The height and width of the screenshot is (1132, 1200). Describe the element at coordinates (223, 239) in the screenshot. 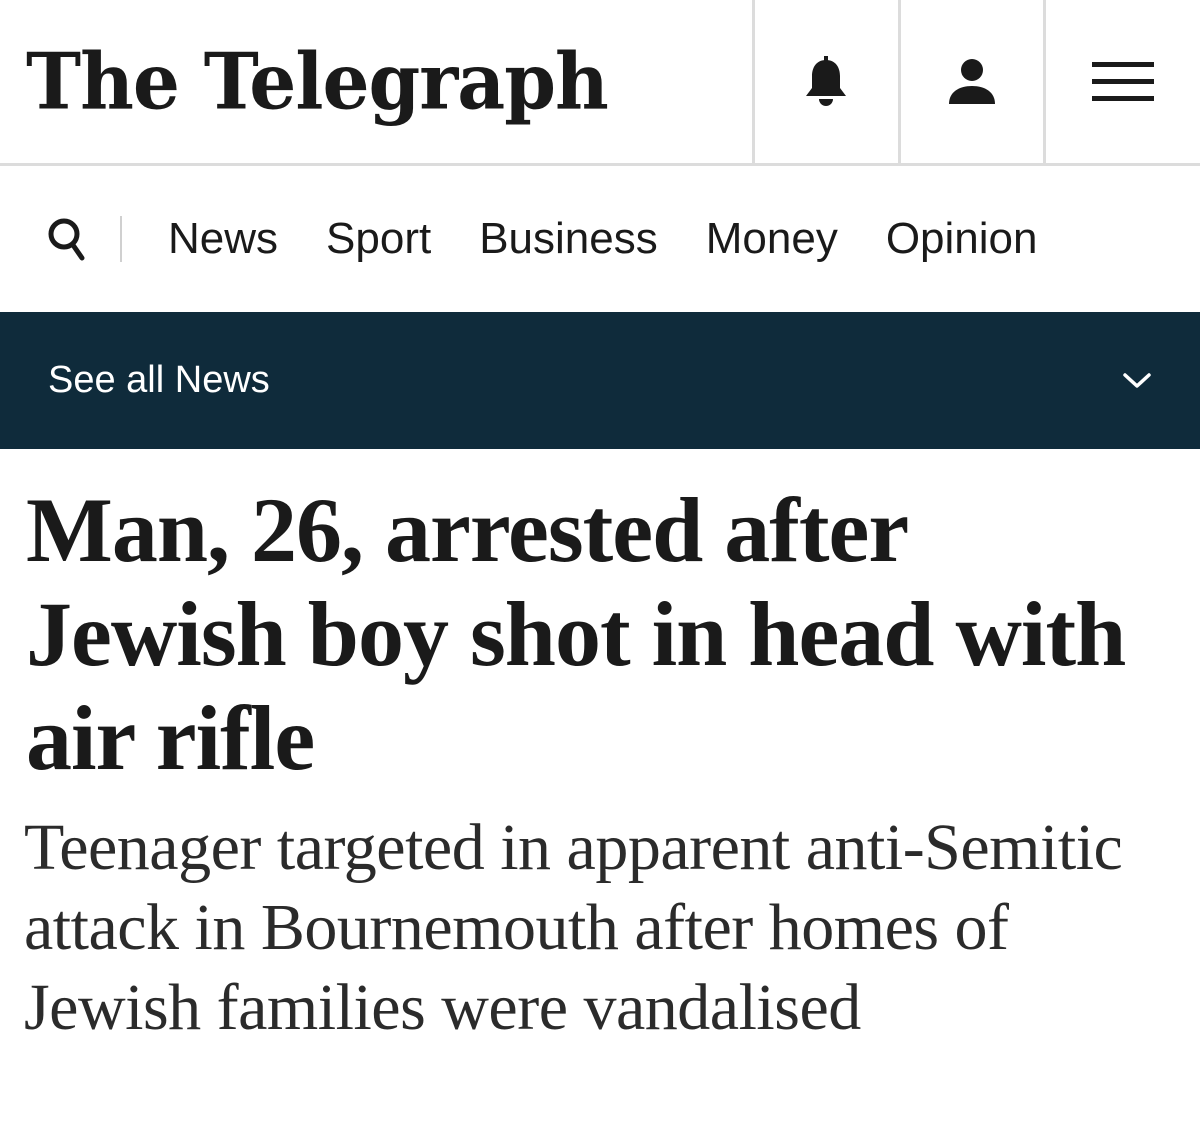

I see `nav-item-news: News` at that location.